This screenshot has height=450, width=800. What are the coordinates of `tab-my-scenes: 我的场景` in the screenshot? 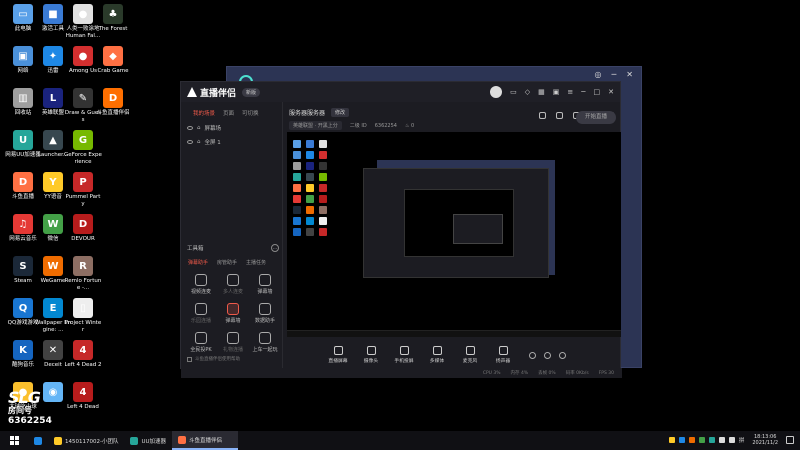 It's located at (204, 113).